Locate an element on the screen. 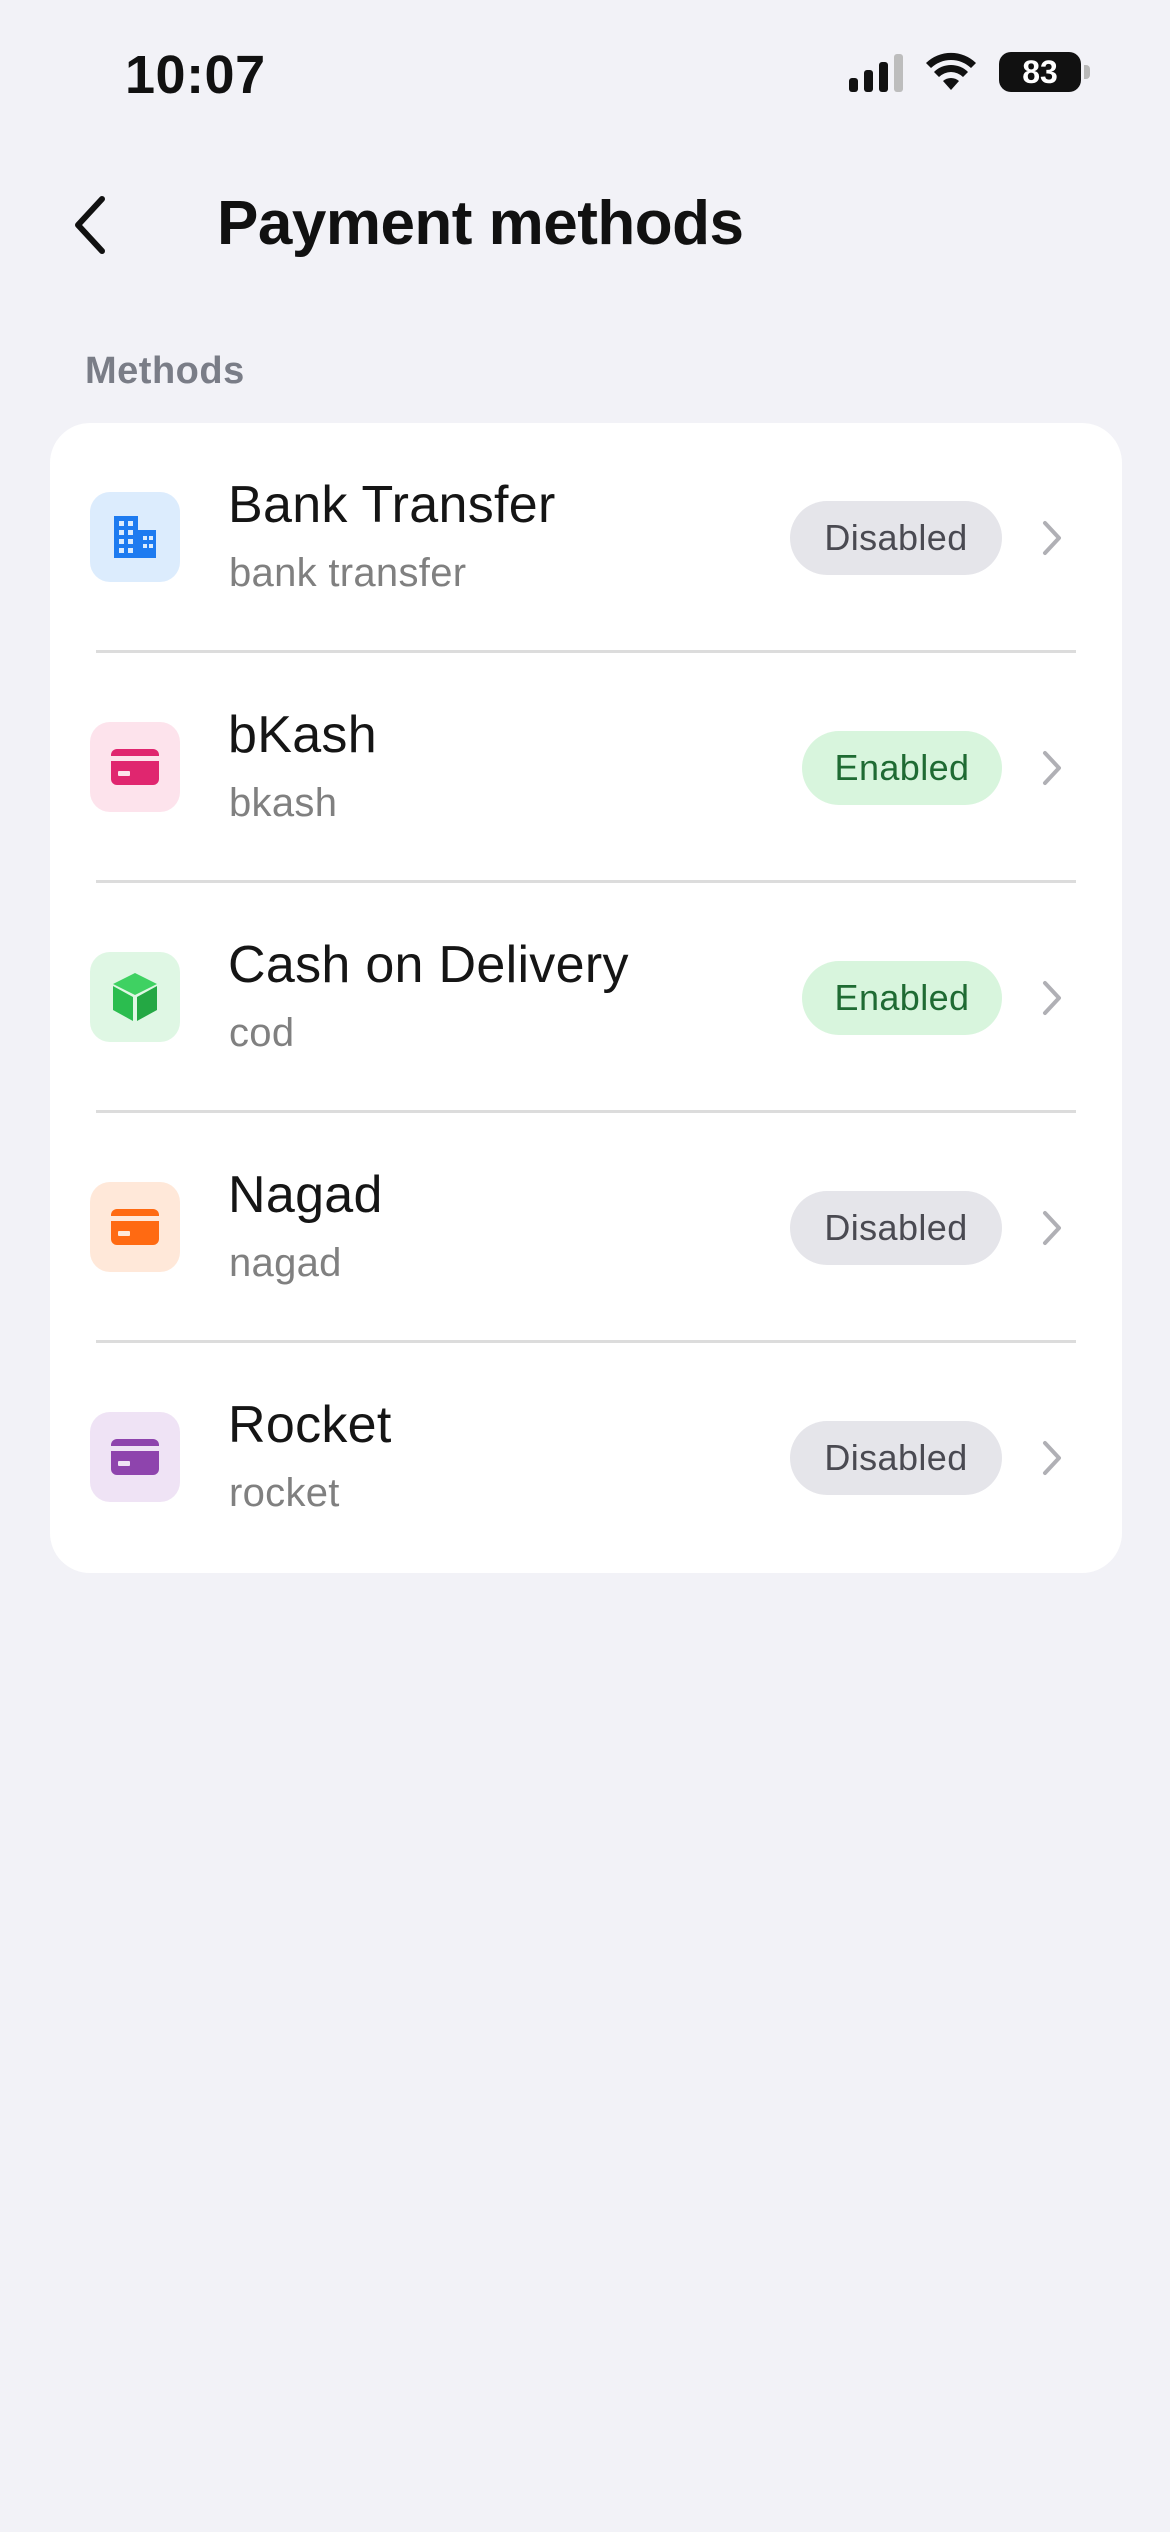 The image size is (1170, 2532). method-code: rocket is located at coordinates (284, 1493).